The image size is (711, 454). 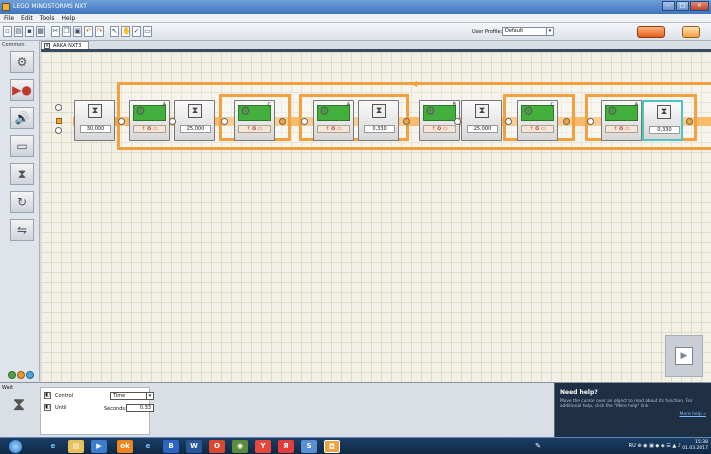 What do you see at coordinates (682, 6) in the screenshot?
I see `maximize-button: □` at bounding box center [682, 6].